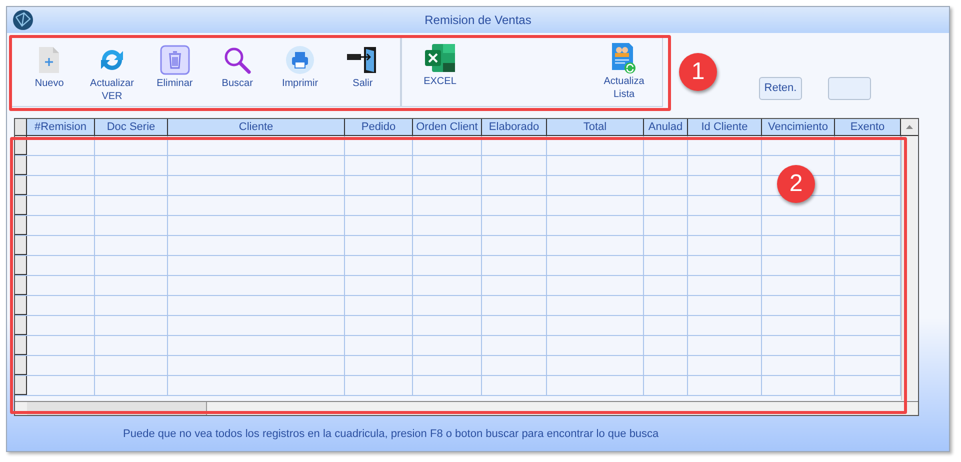  What do you see at coordinates (379, 127) in the screenshot?
I see `column-header: Pedido` at bounding box center [379, 127].